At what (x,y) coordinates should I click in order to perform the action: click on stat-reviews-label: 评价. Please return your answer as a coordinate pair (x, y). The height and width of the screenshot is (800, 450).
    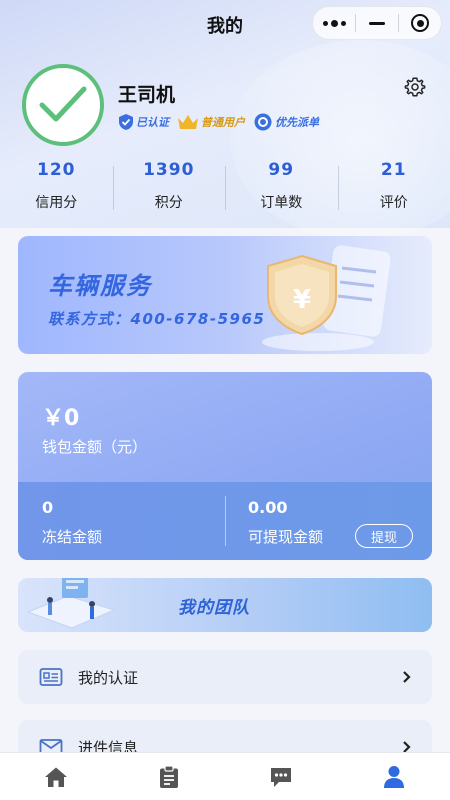
    Looking at the image, I should click on (393, 203).